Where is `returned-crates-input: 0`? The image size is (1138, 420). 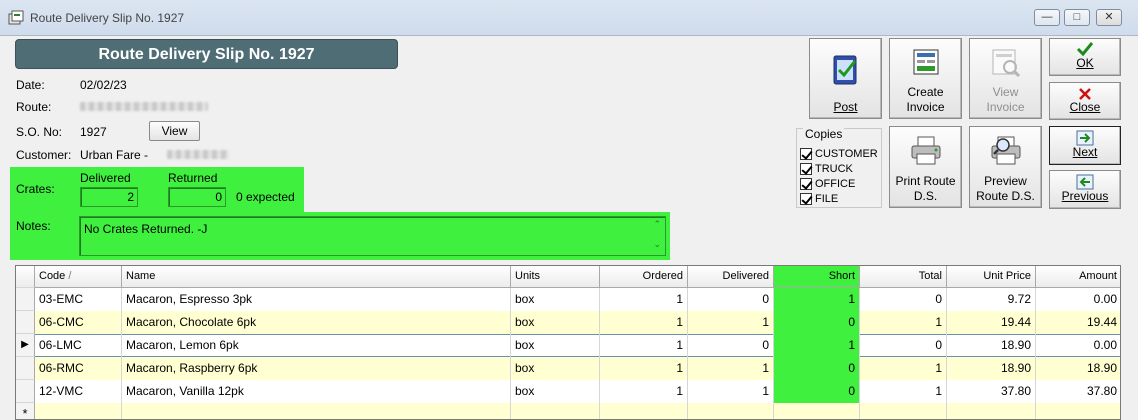 returned-crates-input: 0 is located at coordinates (197, 197).